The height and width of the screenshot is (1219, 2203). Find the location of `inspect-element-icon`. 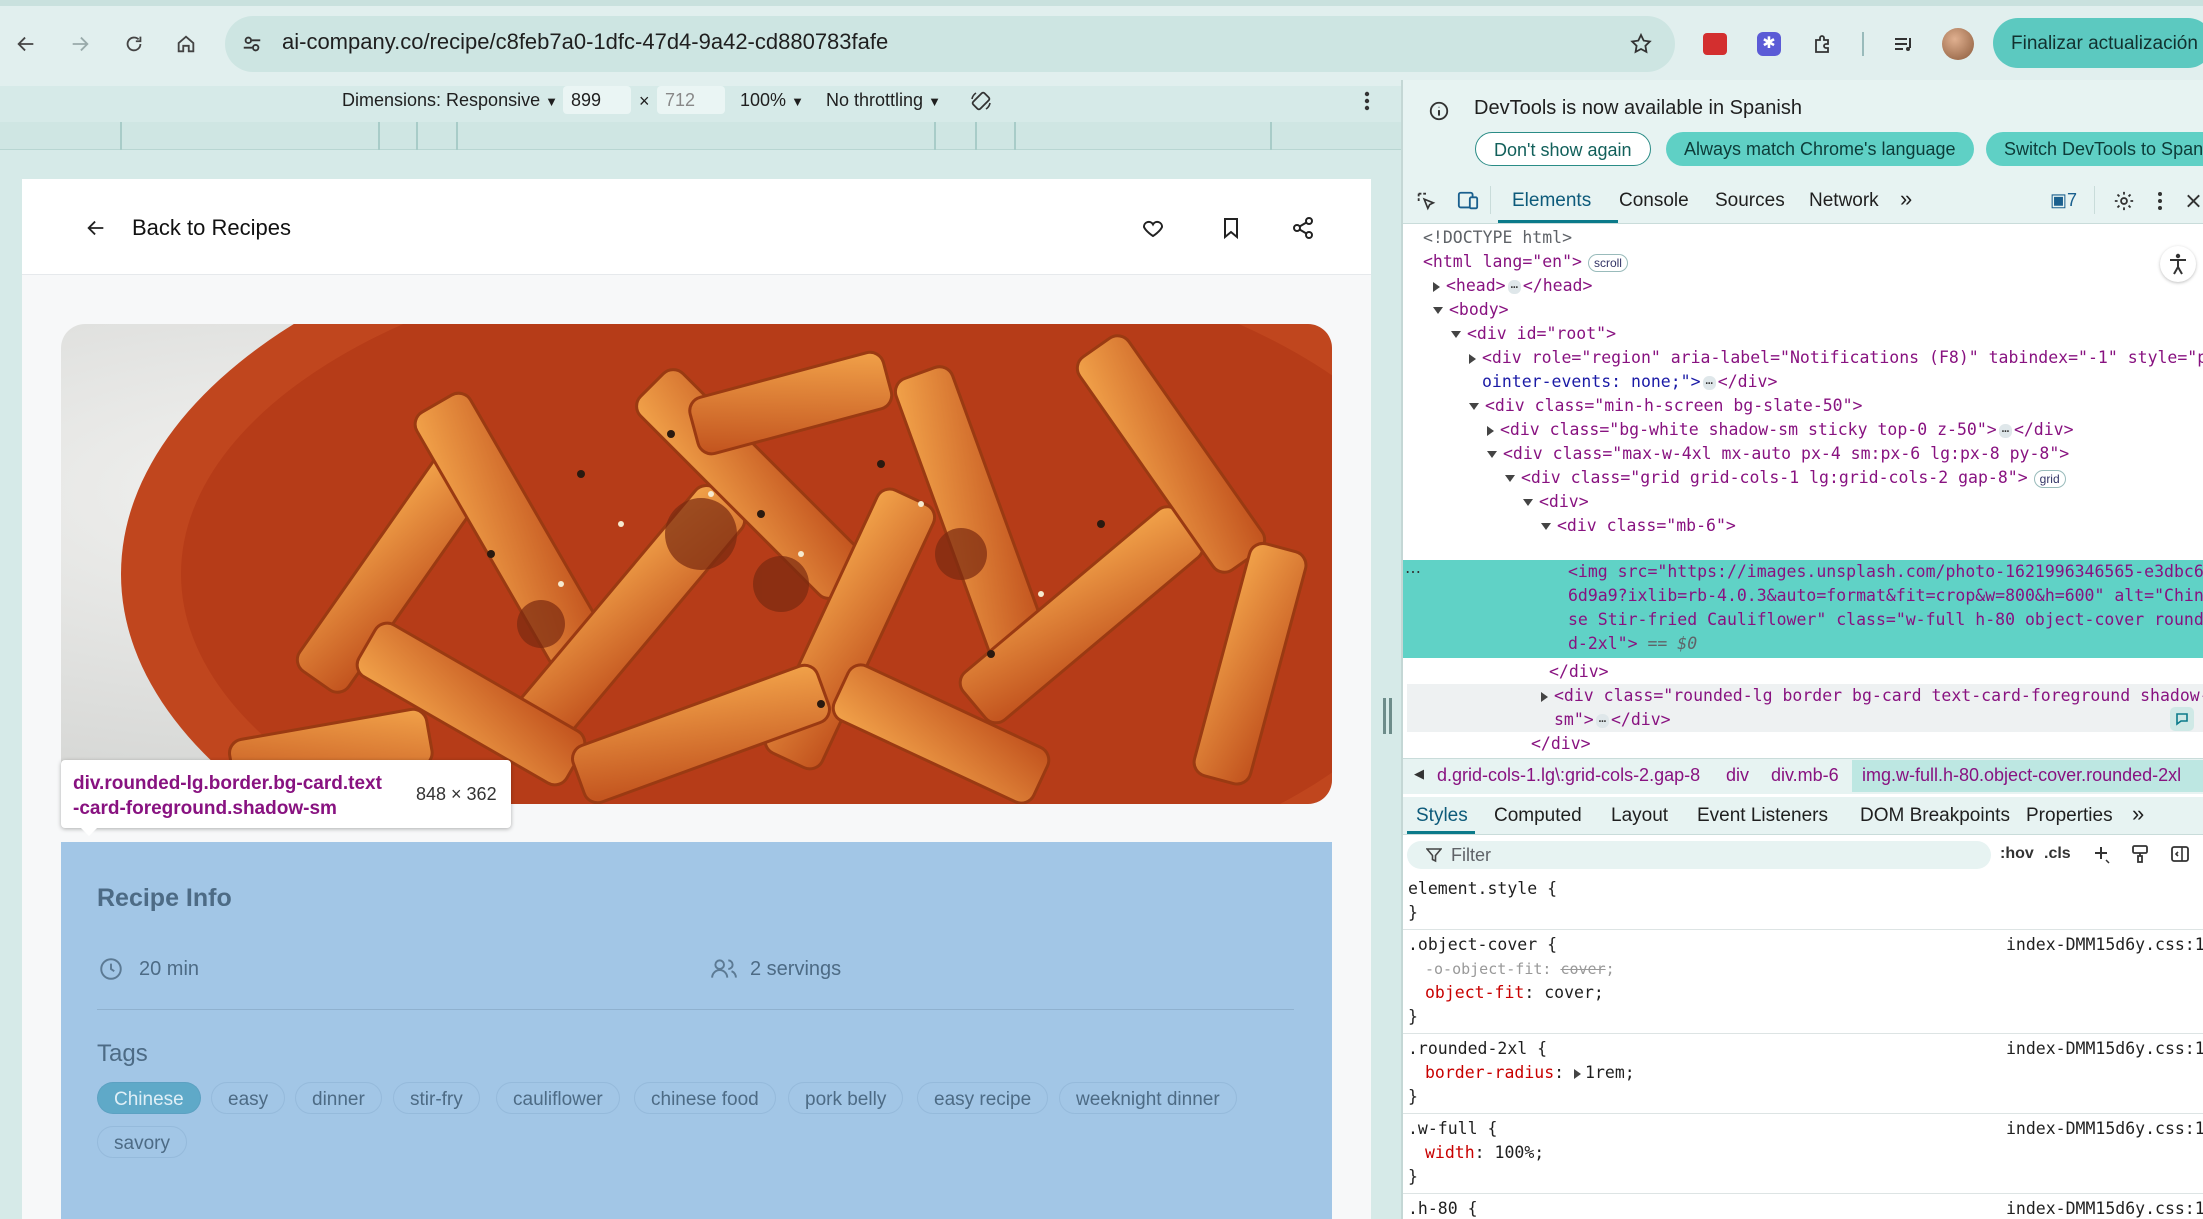

inspect-element-icon is located at coordinates (1426, 201).